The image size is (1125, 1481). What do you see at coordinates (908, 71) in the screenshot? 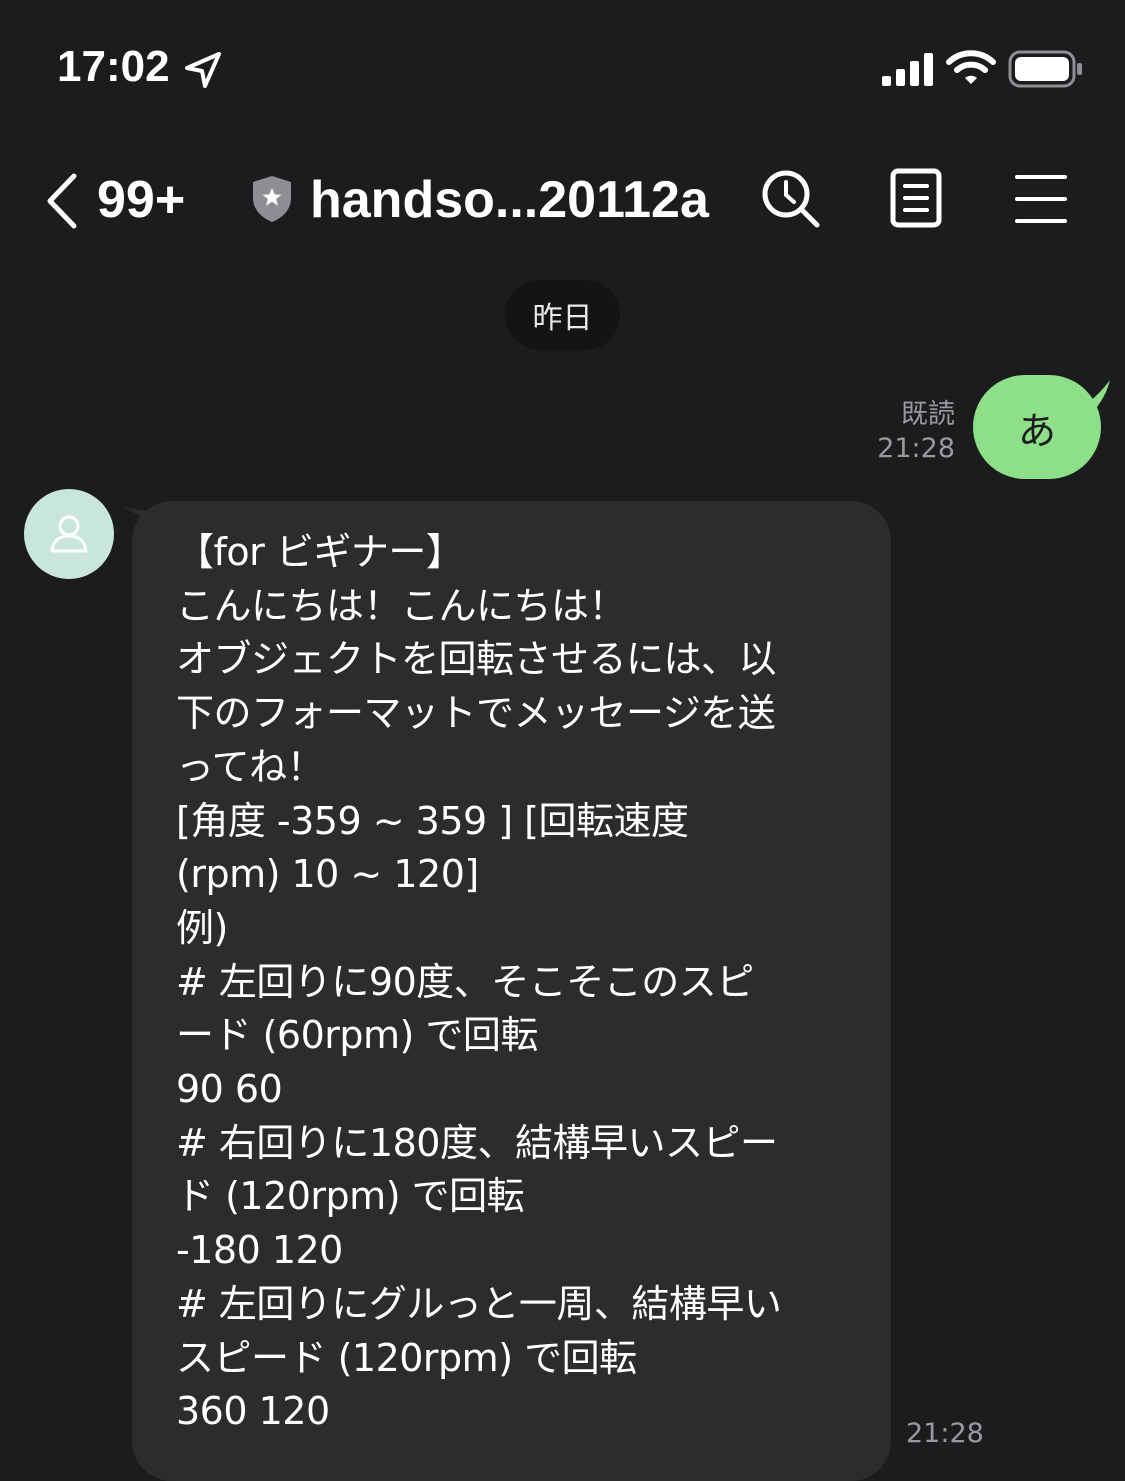
I see `signal-icon` at bounding box center [908, 71].